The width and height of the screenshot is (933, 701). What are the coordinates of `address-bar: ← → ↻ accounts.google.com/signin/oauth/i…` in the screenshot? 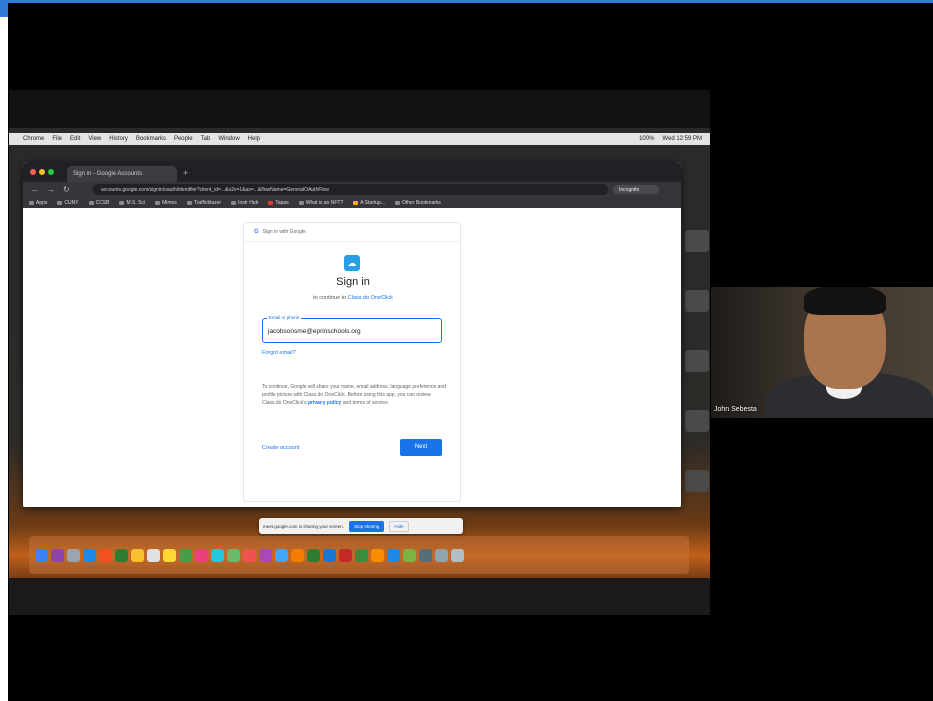 It's located at (352, 189).